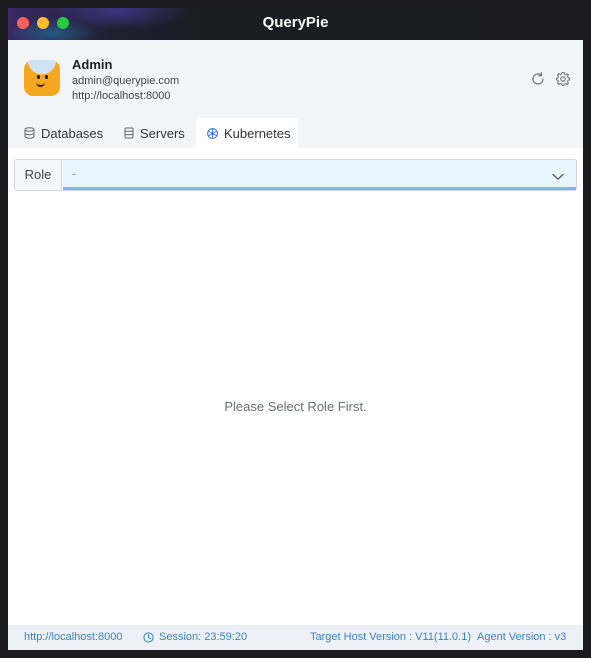  I want to click on status-host: http://localhost:8000, so click(73, 637).